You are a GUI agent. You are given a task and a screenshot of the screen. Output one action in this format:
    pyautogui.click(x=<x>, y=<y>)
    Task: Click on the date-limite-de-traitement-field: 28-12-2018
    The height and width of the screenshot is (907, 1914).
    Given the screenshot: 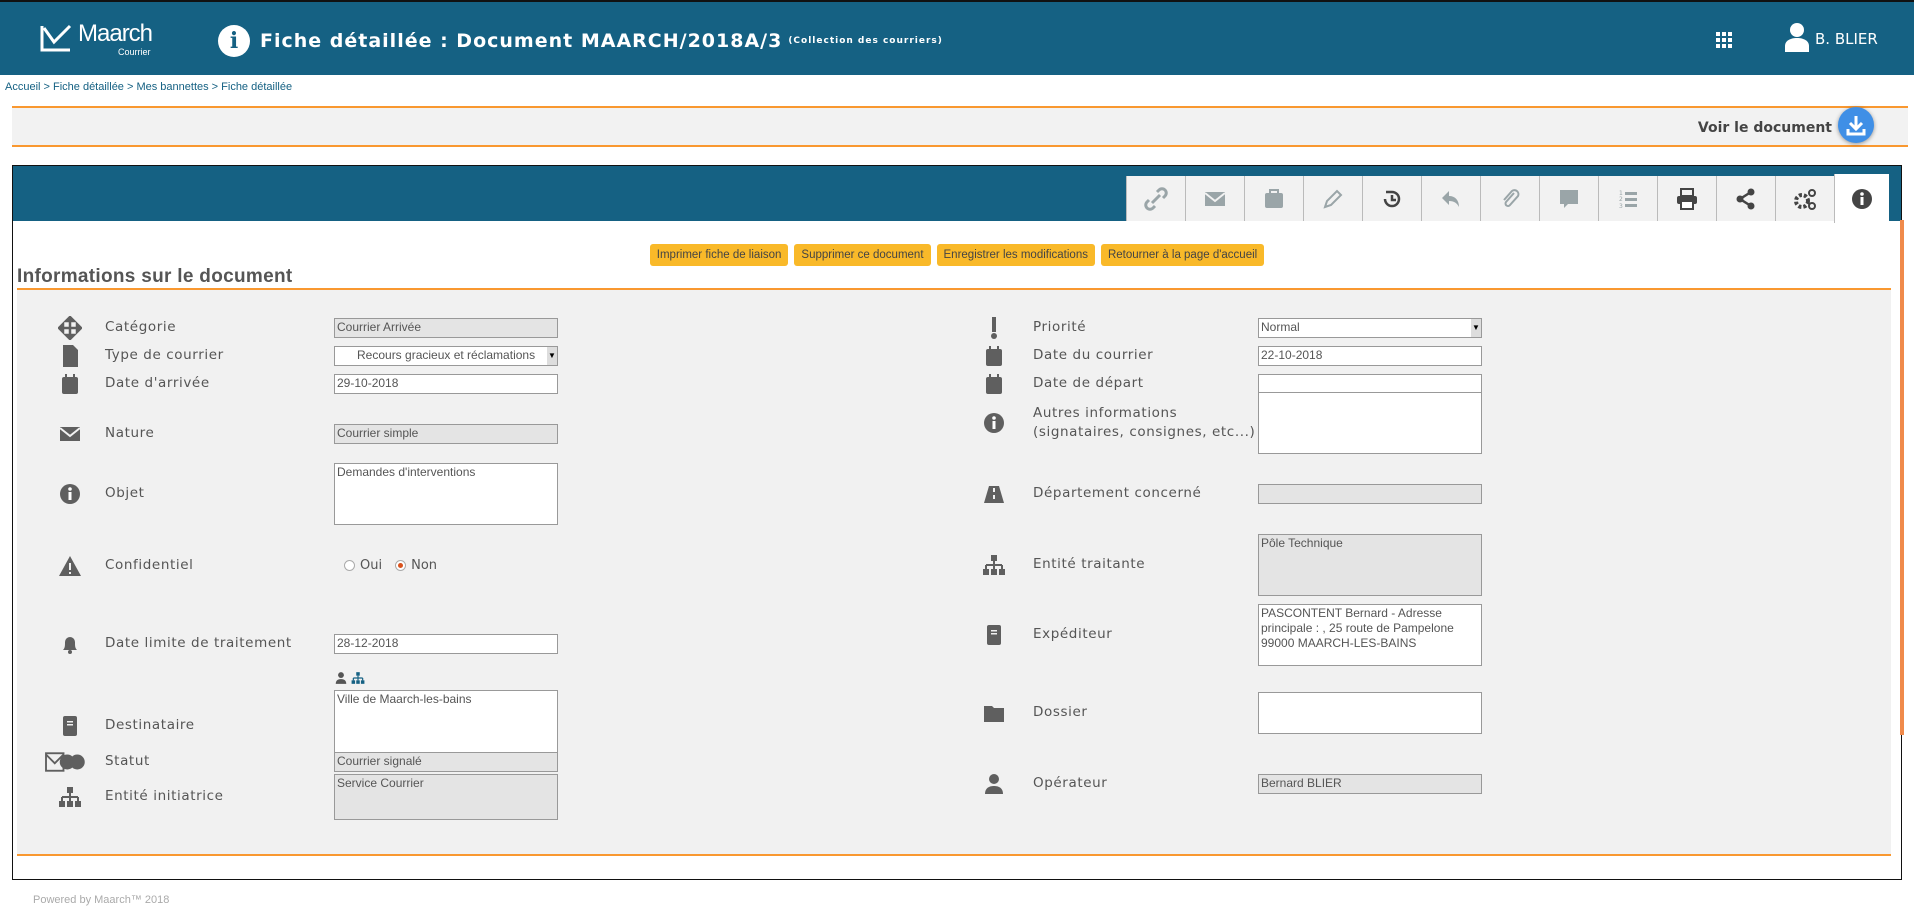 What is the action you would take?
    pyautogui.click(x=446, y=644)
    